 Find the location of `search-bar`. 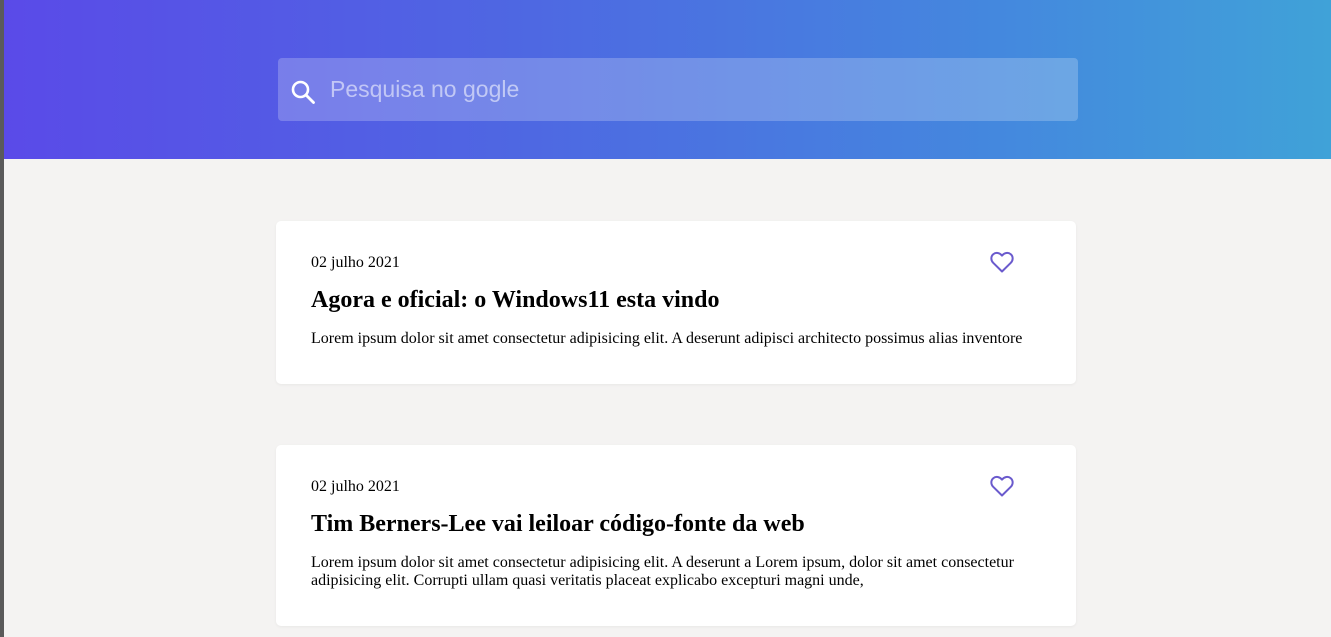

search-bar is located at coordinates (678, 89).